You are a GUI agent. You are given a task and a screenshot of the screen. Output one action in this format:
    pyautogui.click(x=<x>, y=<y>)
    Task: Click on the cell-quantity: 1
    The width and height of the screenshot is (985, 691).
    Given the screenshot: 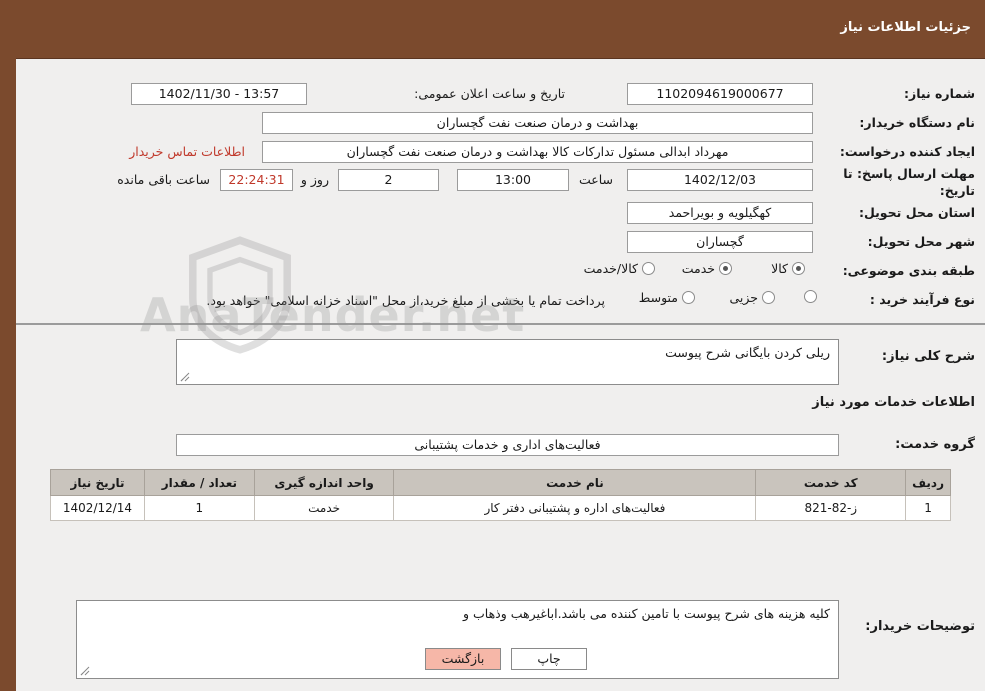 What is the action you would take?
    pyautogui.click(x=199, y=508)
    